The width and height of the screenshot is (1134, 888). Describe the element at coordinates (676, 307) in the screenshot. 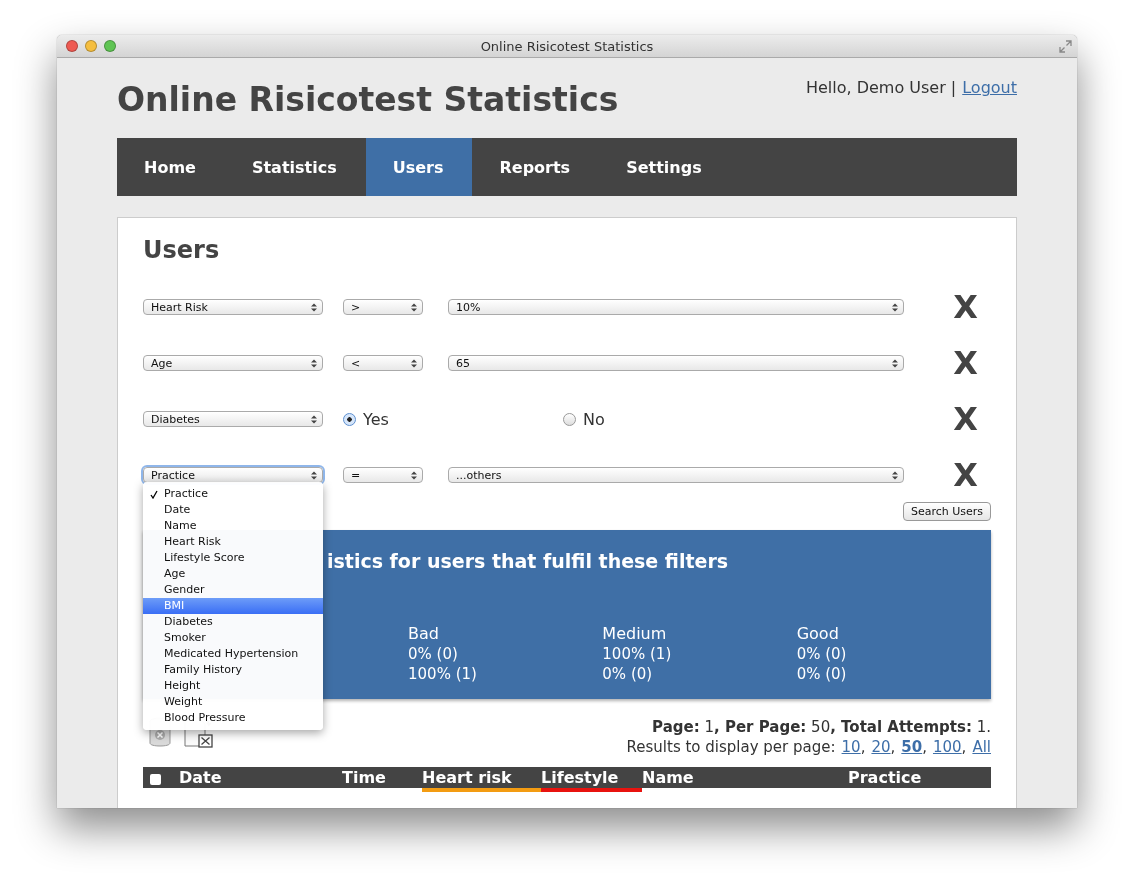

I see `value-select: 10%` at that location.